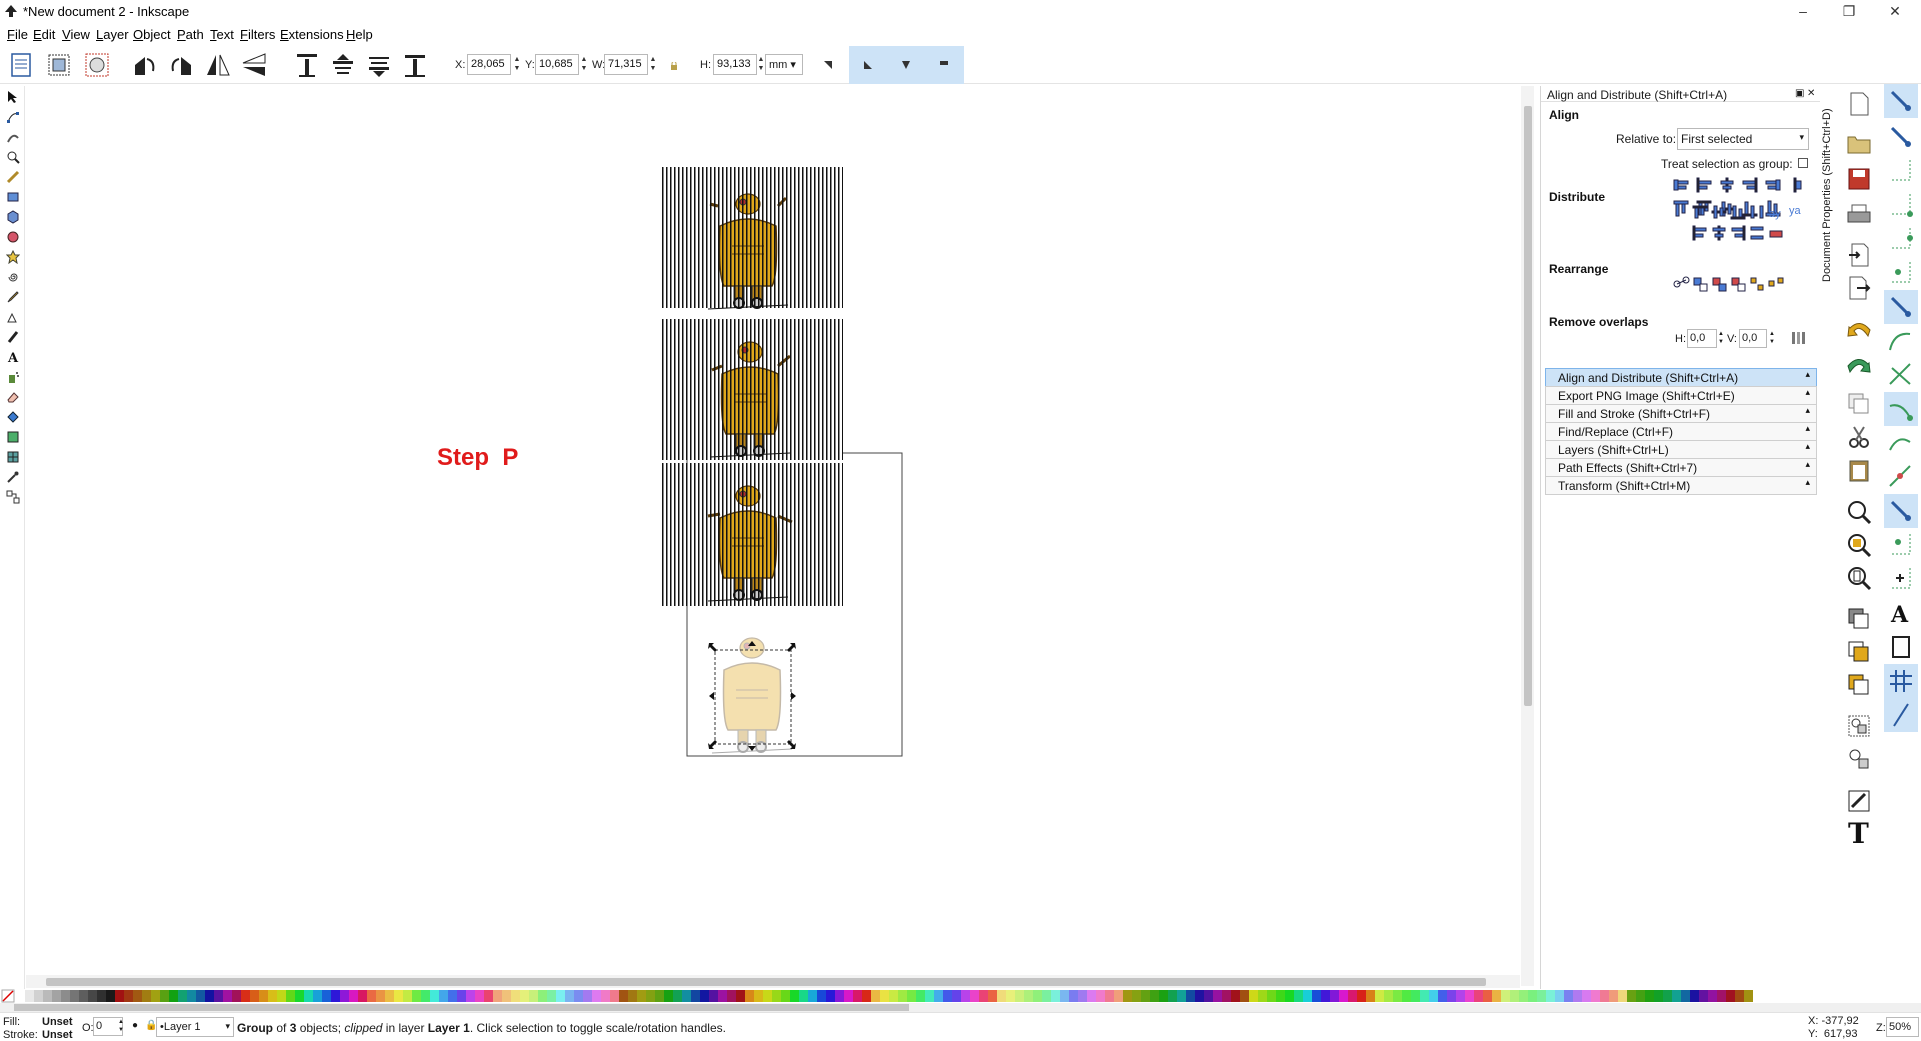 The image size is (1921, 1041). I want to click on vertical-scrollbar, so click(1527, 536).